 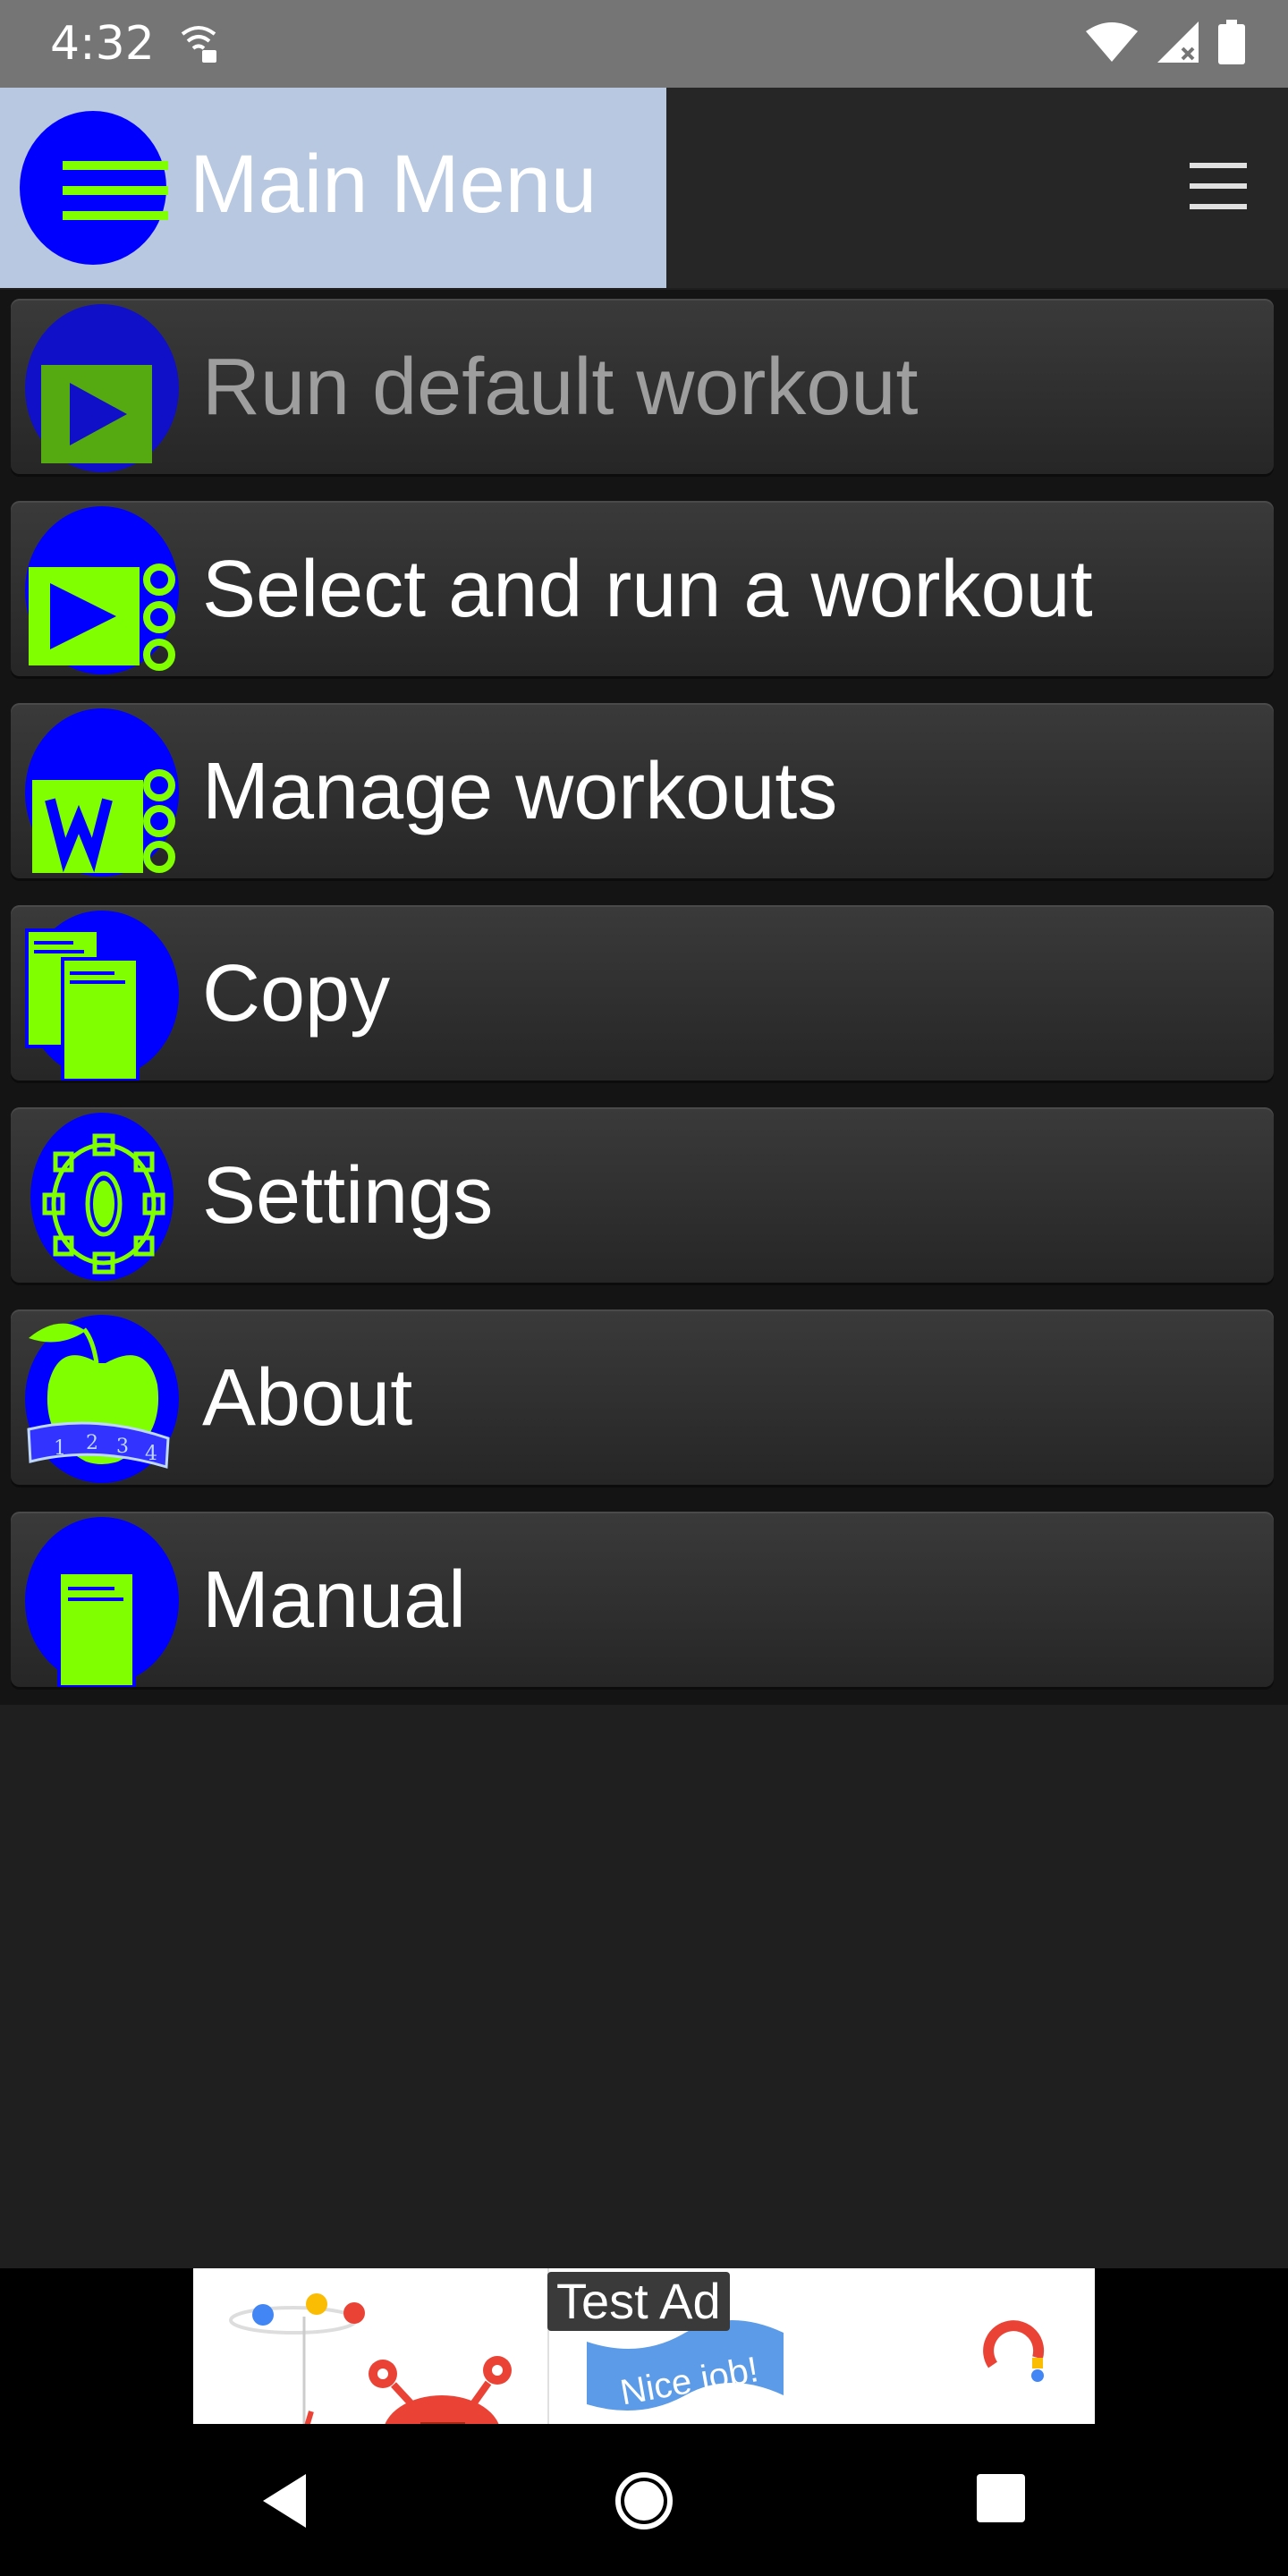 What do you see at coordinates (1014, 2351) in the screenshot?
I see `ad-logo-icon` at bounding box center [1014, 2351].